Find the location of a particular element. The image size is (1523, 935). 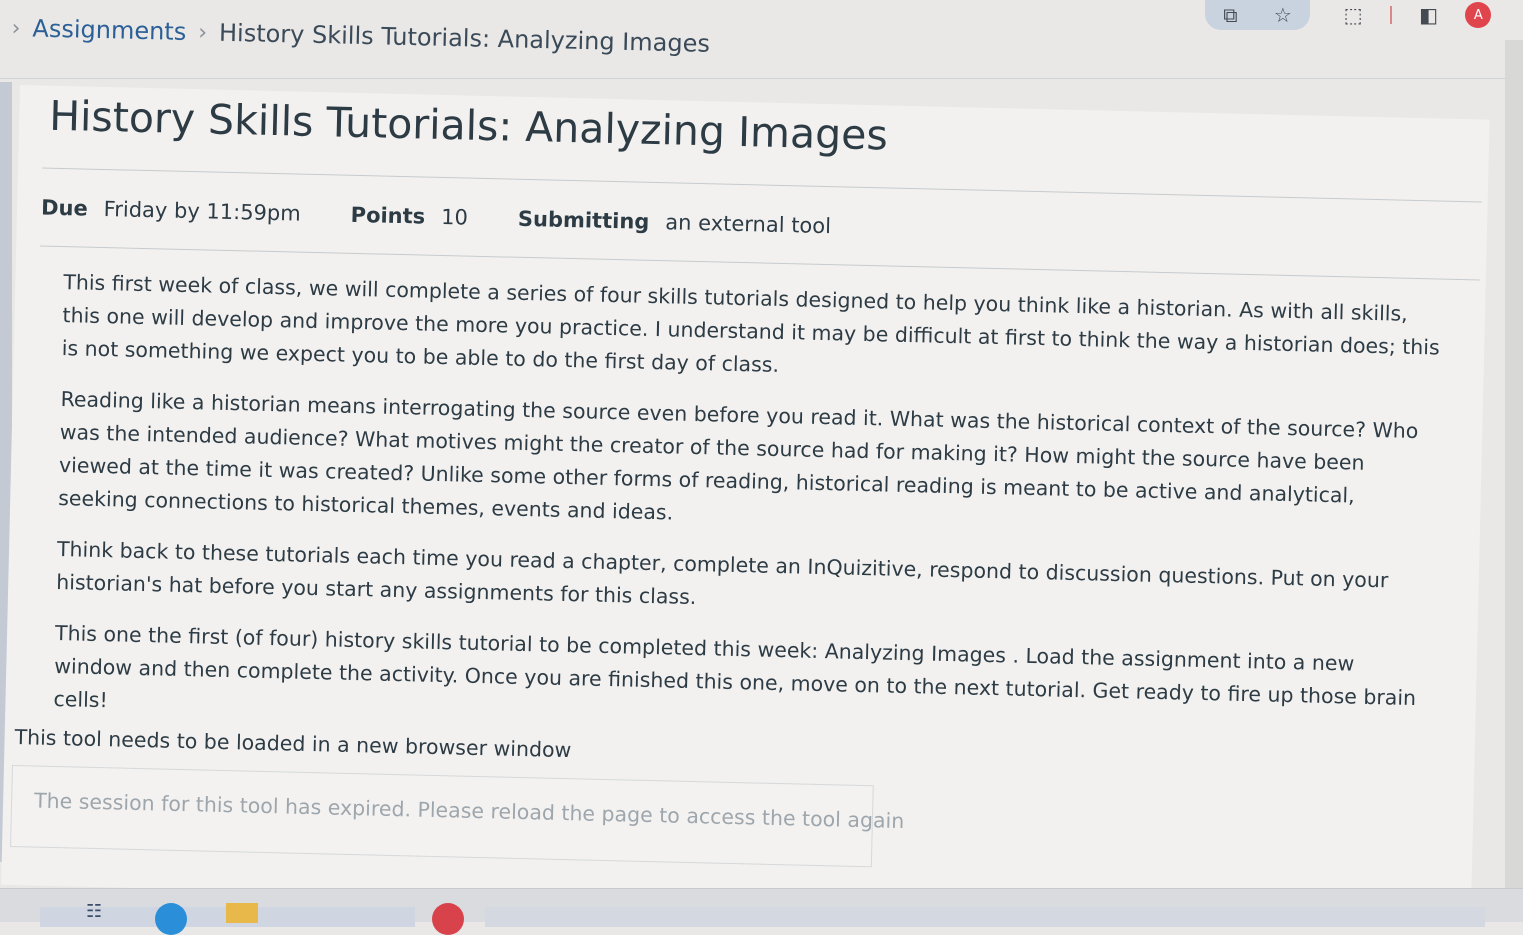

due-value: Friday by 11:59pm is located at coordinates (202, 211).